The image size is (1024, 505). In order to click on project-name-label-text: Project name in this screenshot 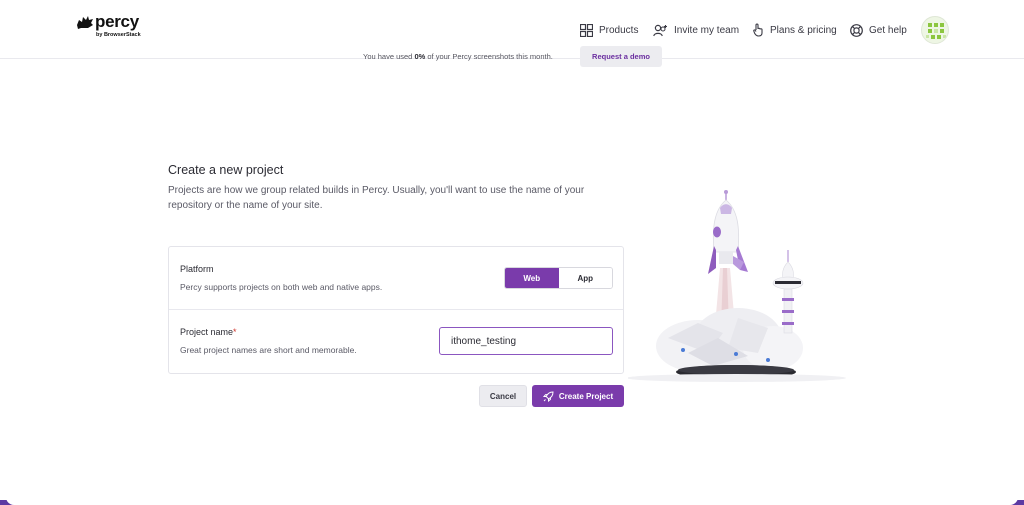, I will do `click(207, 332)`.